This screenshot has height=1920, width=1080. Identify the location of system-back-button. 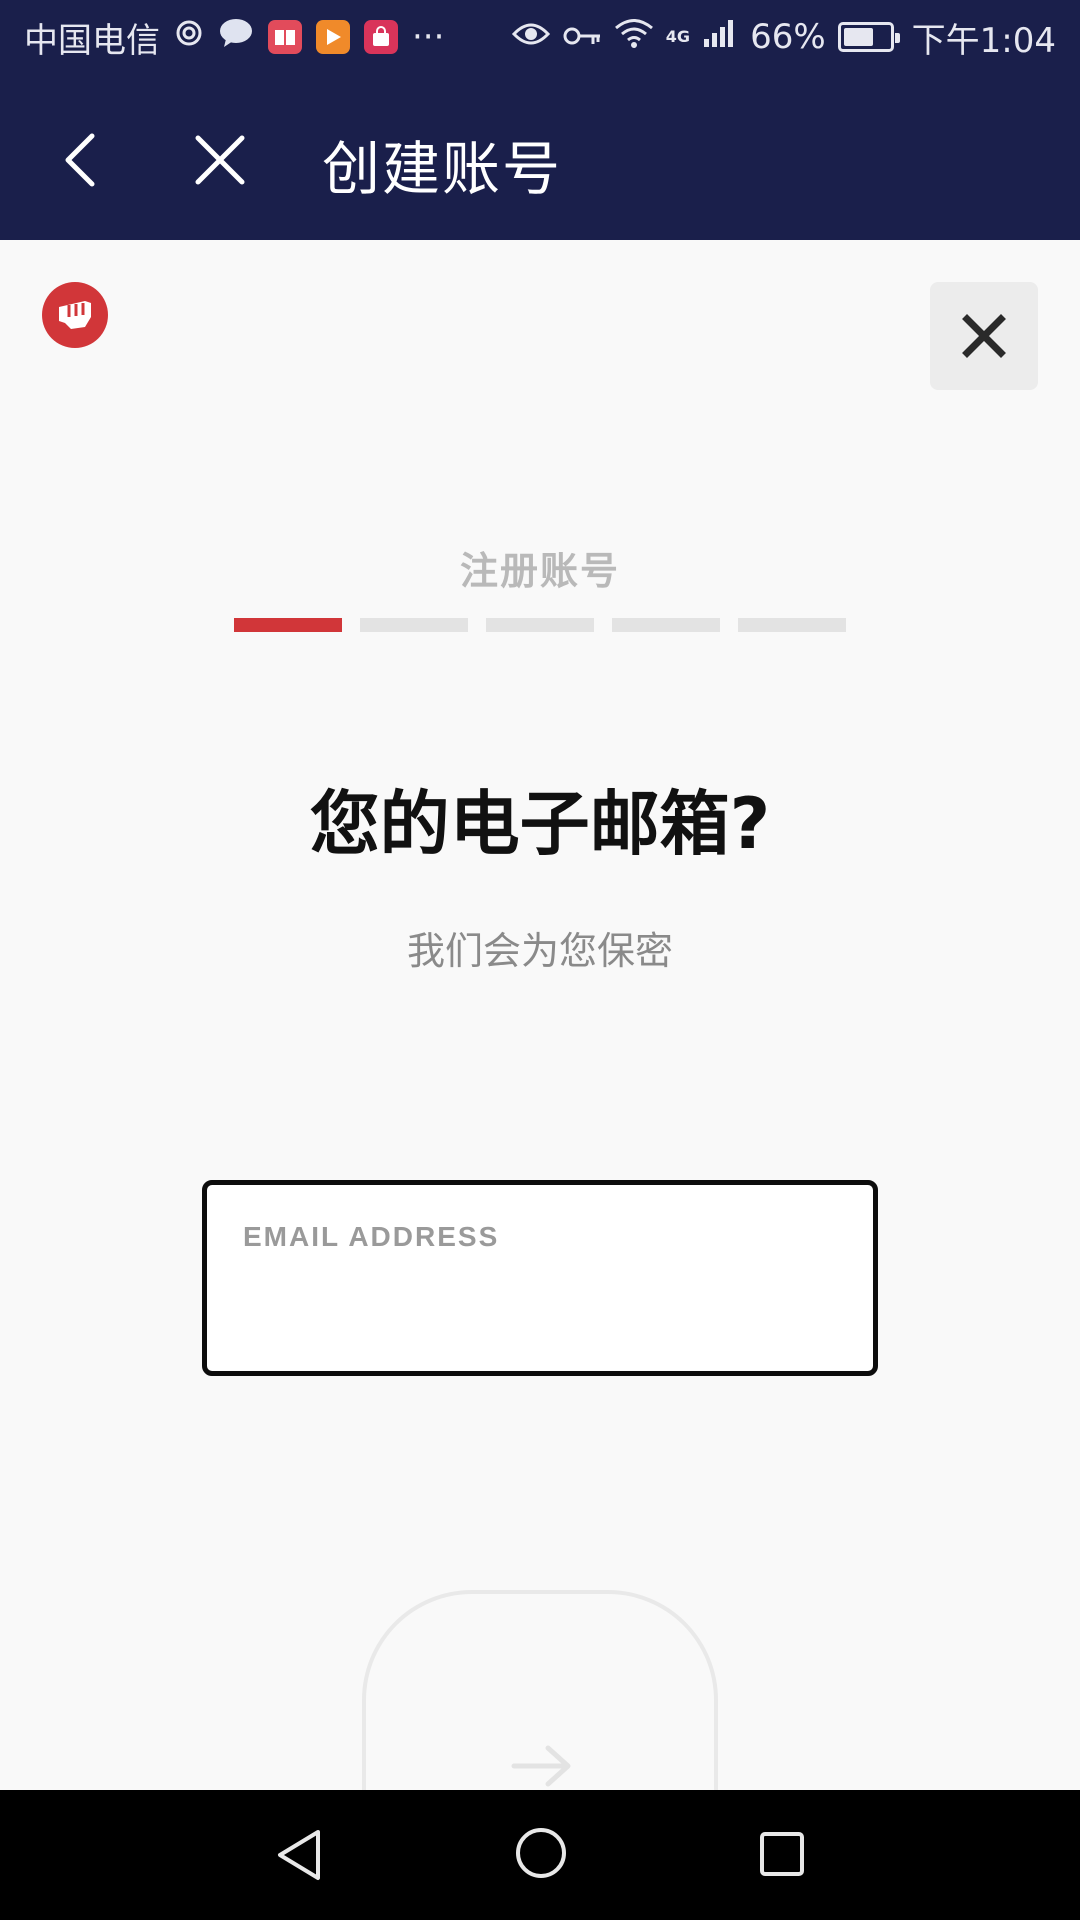
(299, 1857).